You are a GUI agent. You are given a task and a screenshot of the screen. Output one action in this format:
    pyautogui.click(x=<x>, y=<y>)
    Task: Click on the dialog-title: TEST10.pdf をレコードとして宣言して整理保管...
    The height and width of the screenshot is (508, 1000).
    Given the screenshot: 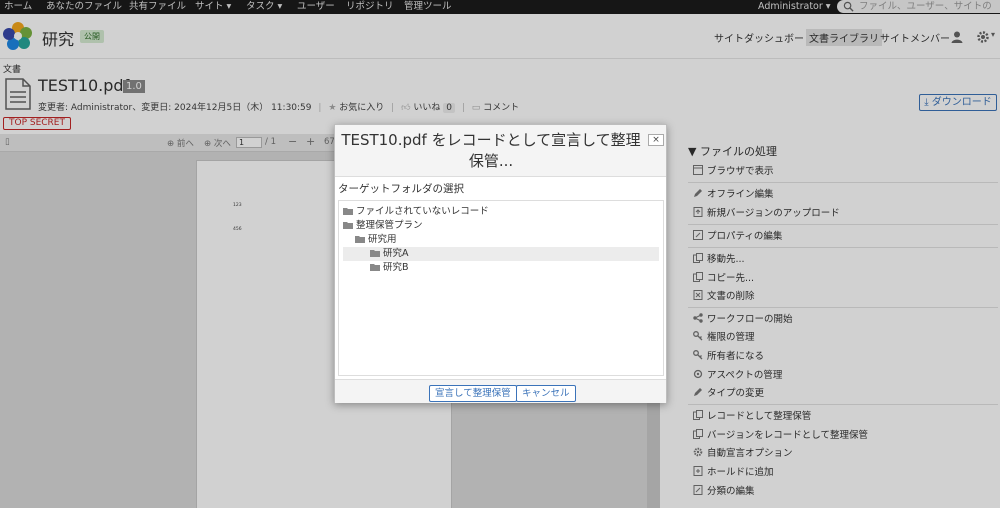 What is the action you would take?
    pyautogui.click(x=491, y=150)
    